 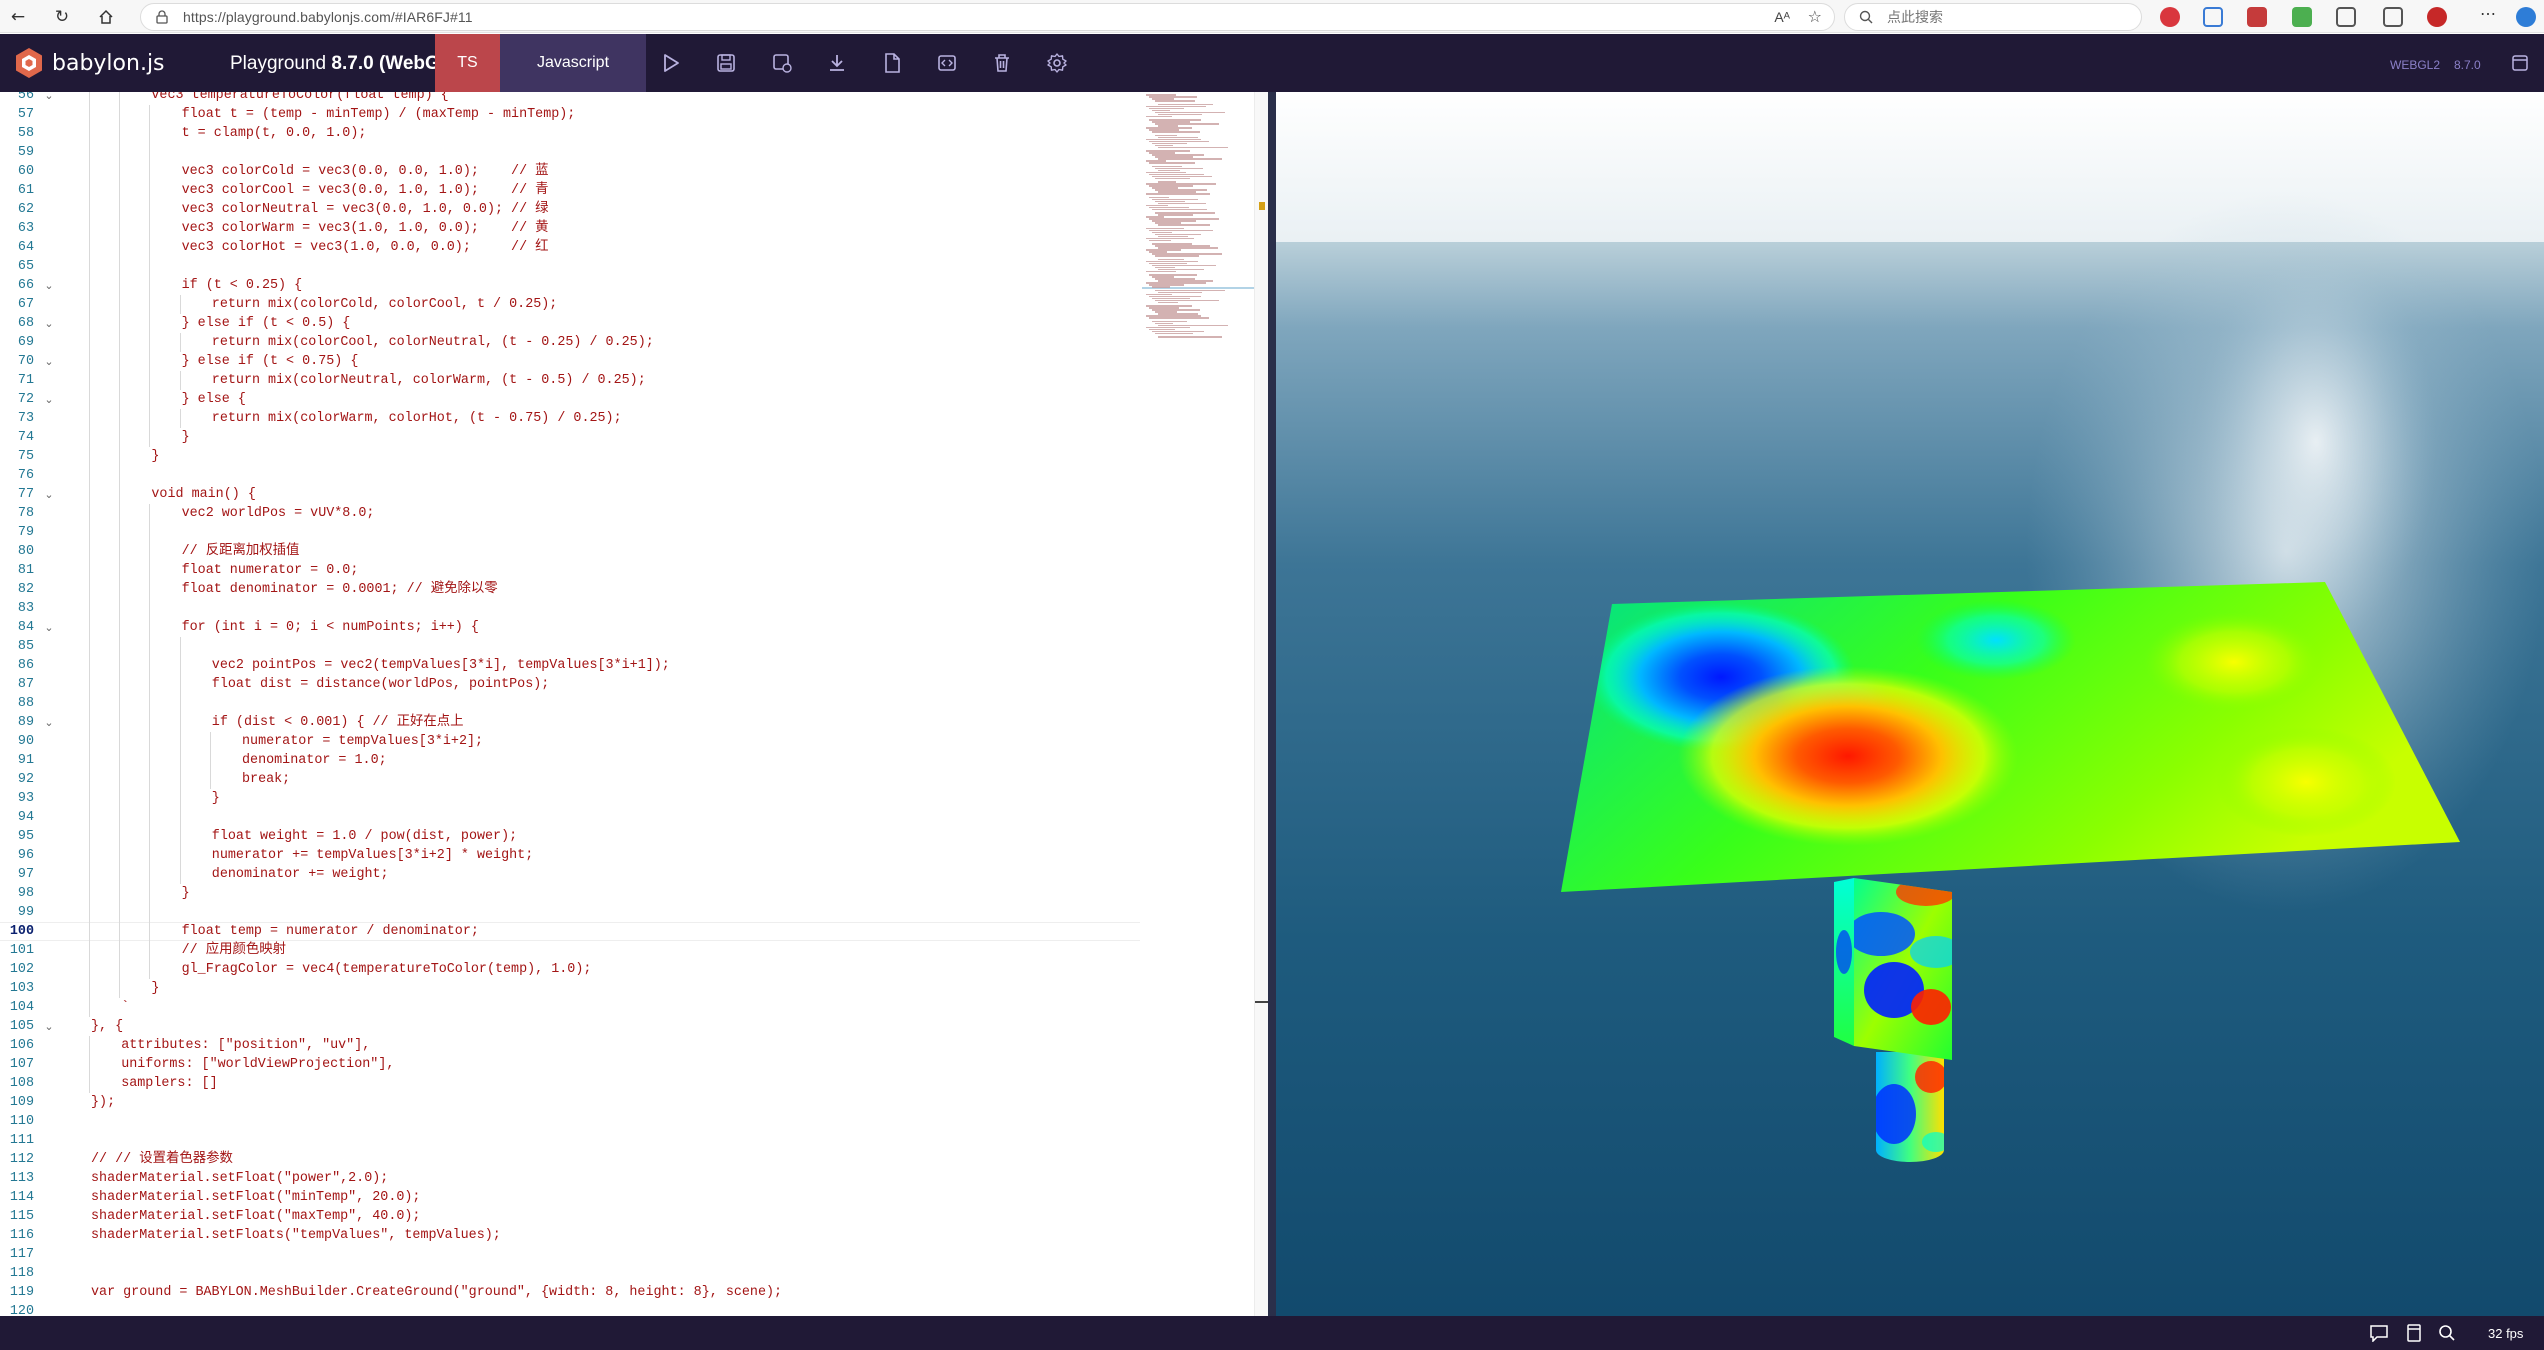 I want to click on code-line: 100 float temp = numerator / denominator;, so click(x=570, y=931).